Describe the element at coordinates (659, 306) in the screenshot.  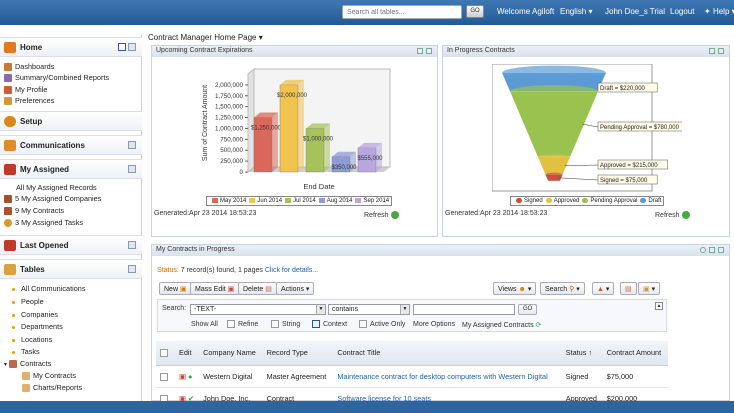
I see `collapse-search-icon: ▲` at that location.